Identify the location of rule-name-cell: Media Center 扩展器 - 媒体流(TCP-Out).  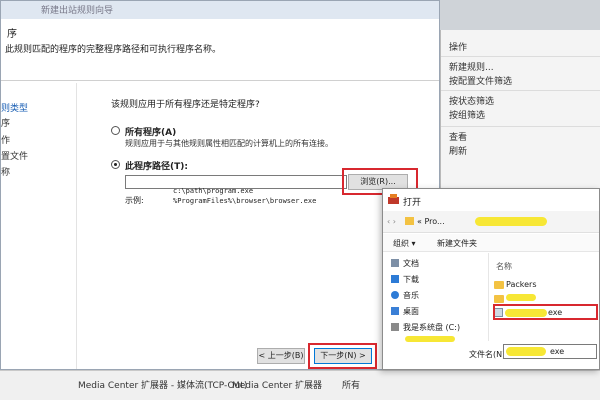
(163, 386).